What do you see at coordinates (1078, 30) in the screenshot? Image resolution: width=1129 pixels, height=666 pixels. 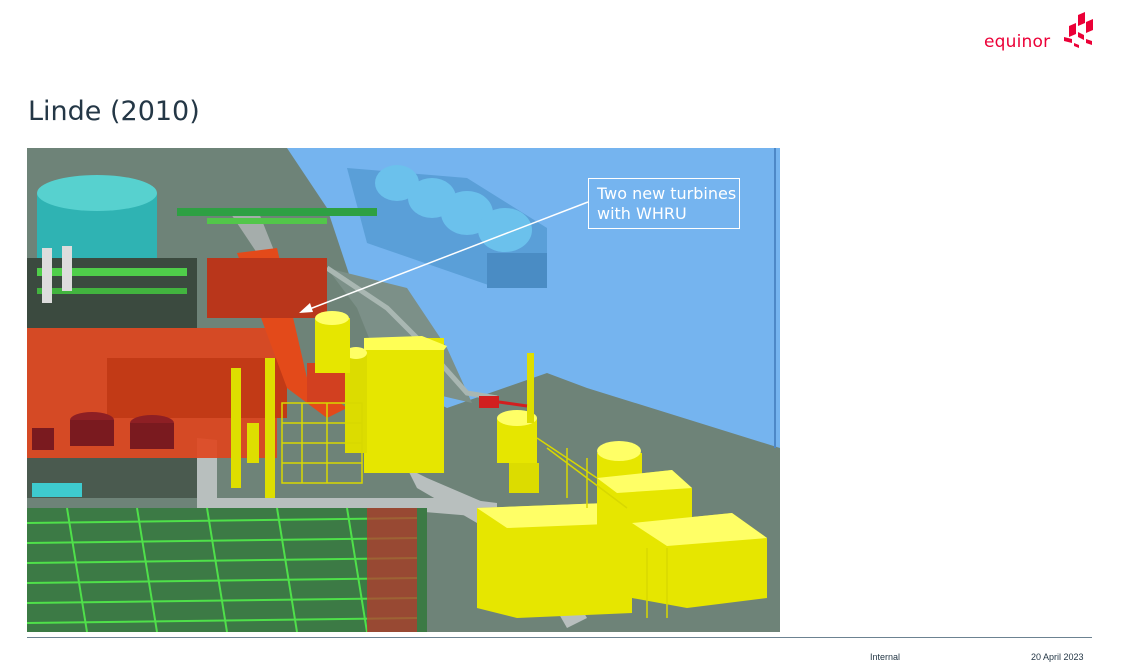 I see `logo-star-icon` at bounding box center [1078, 30].